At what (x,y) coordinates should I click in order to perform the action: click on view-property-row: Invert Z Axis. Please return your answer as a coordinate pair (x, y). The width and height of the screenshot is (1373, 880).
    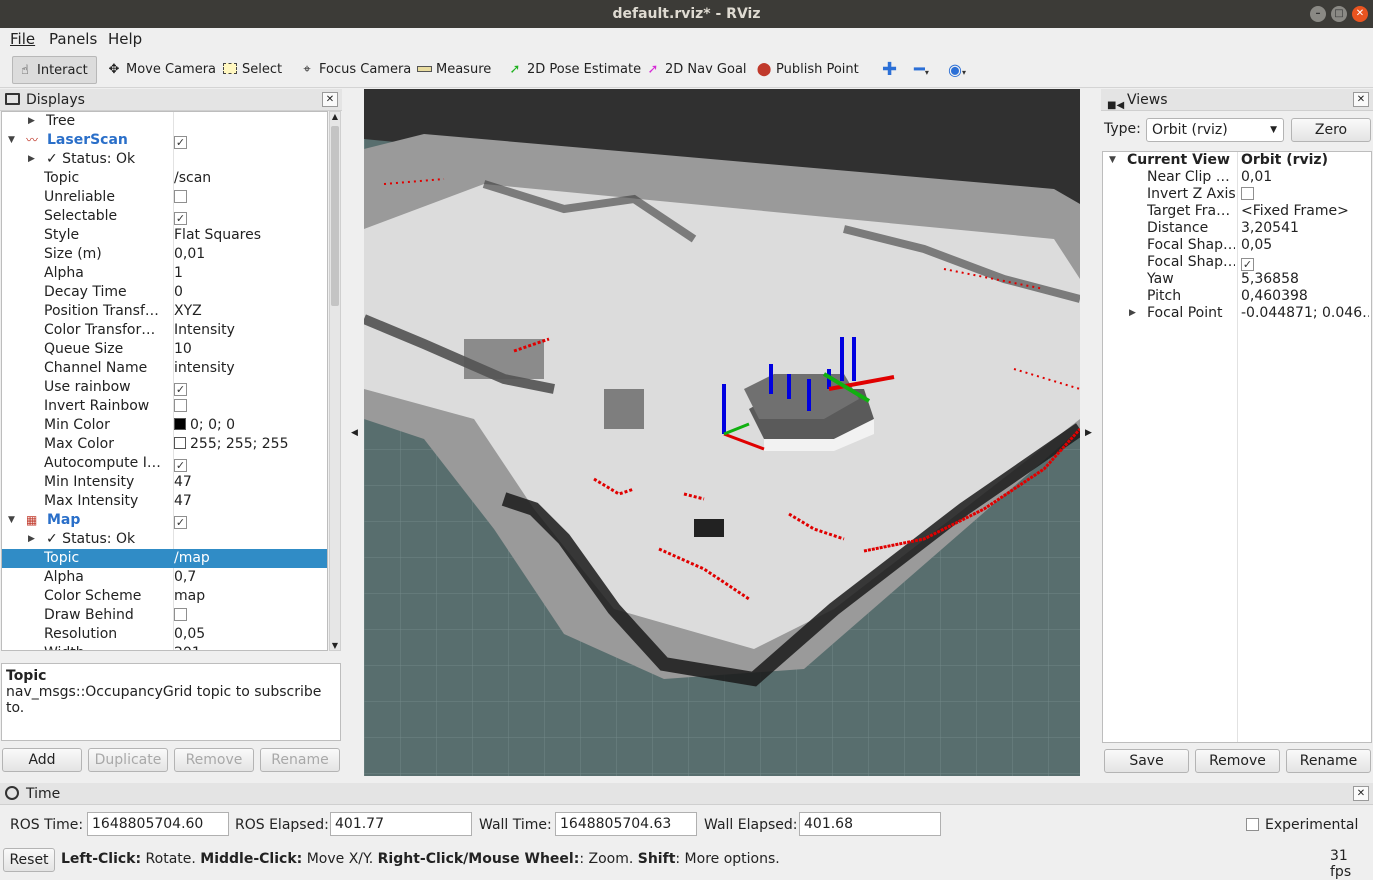
    Looking at the image, I should click on (1237, 194).